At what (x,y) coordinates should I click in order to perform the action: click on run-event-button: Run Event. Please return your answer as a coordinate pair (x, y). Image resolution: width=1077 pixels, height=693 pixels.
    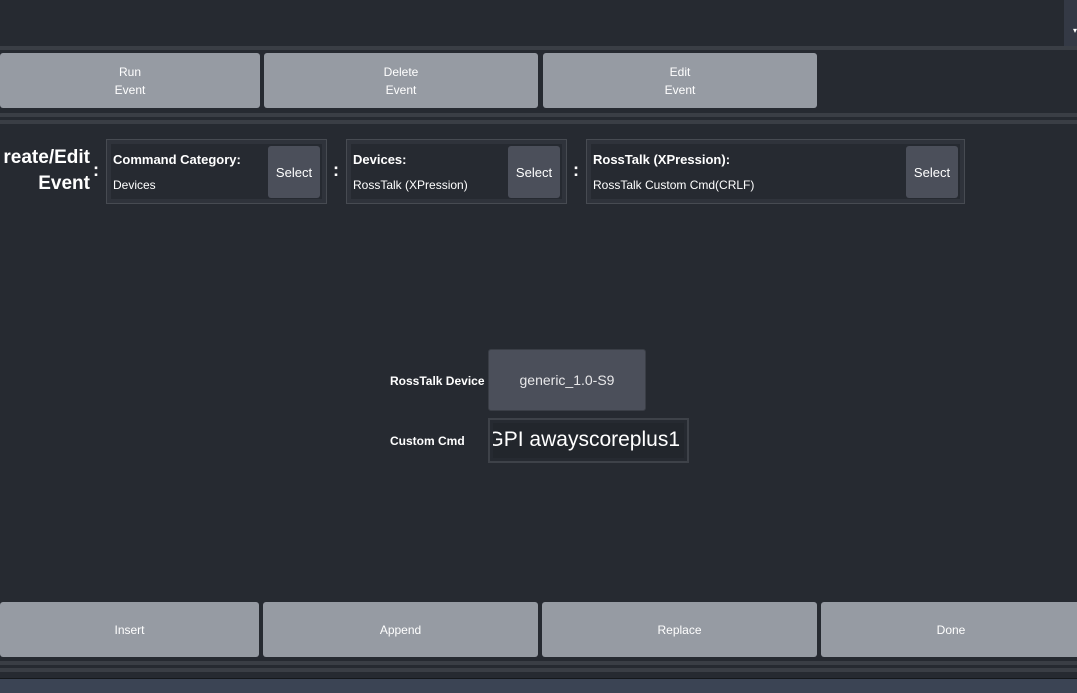
    Looking at the image, I should click on (130, 80).